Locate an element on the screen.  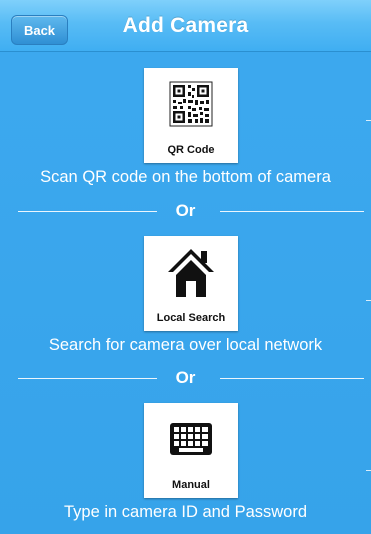
navigation-bar: Back Add Camera is located at coordinates (185, 26).